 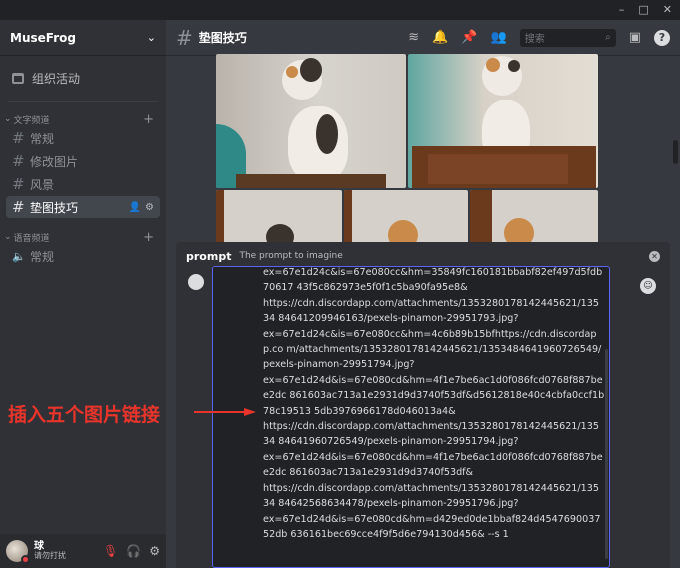 I want to click on annotation-arrow-icon, so click(x=225, y=412).